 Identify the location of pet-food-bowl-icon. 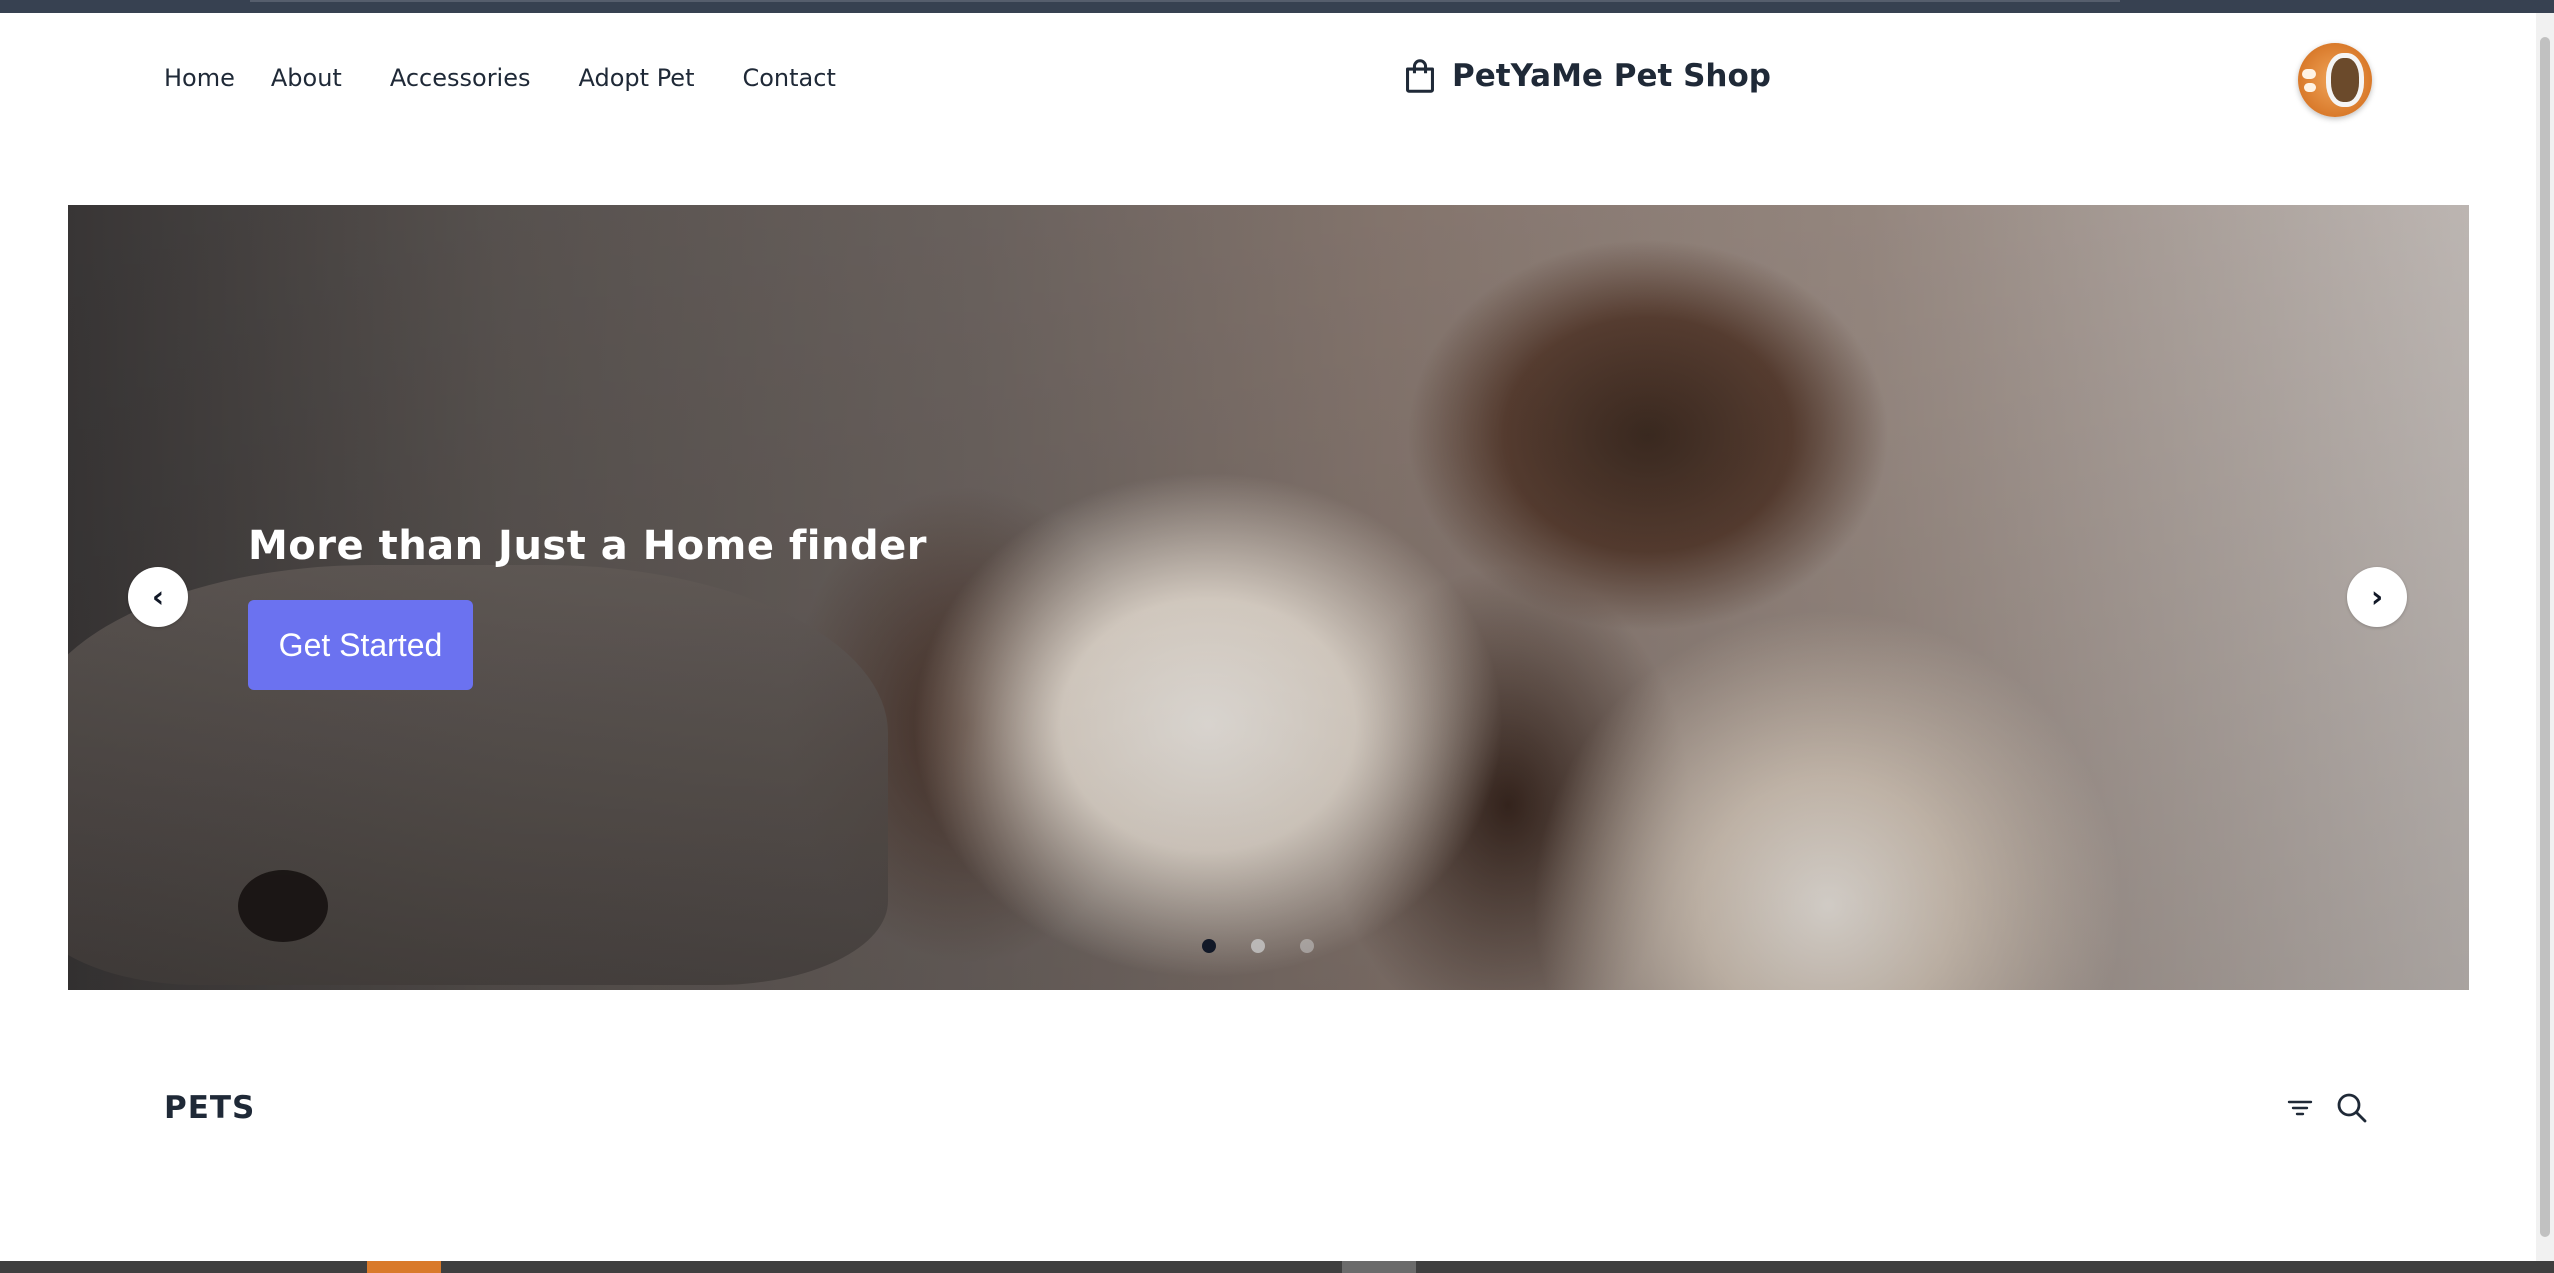
(2345, 80).